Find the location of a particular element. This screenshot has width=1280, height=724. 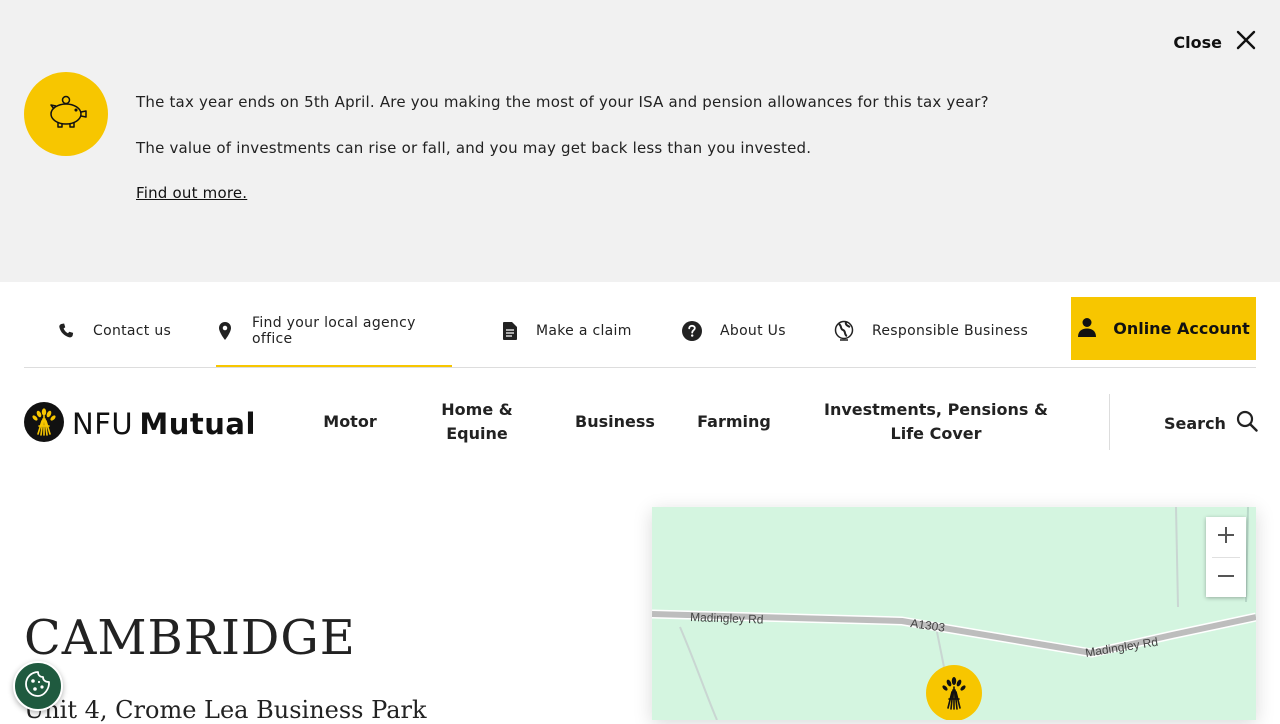

zoom-in-button is located at coordinates (1226, 537).